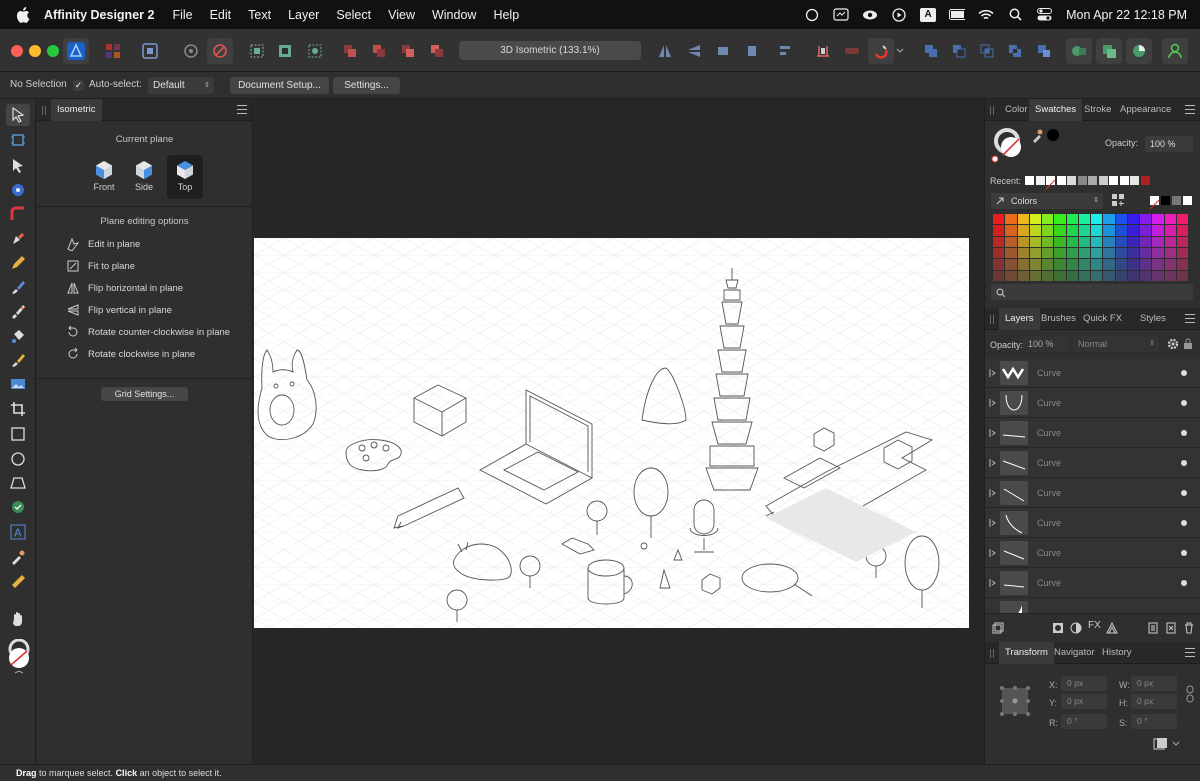 The width and height of the screenshot is (1200, 781). Describe the element at coordinates (18, 459) in the screenshot. I see `ellipse-tool-icon` at that location.